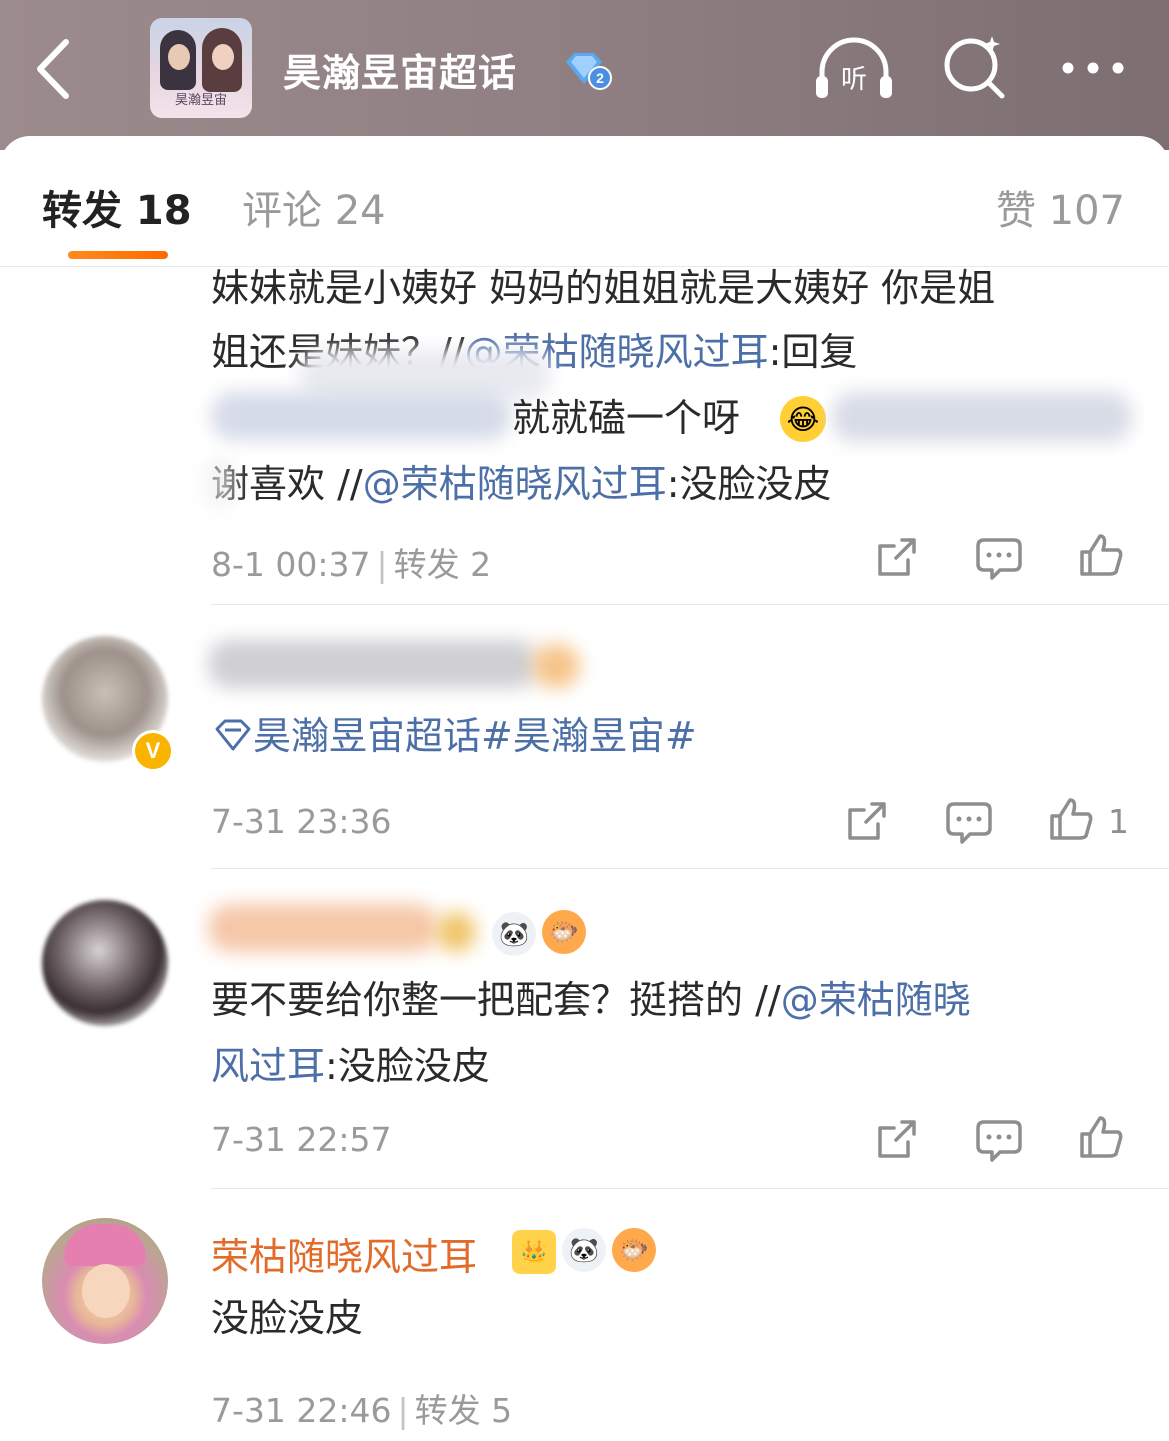  Describe the element at coordinates (344, 1253) in the screenshot. I see `username: 荣枯随晓风过耳` at that location.